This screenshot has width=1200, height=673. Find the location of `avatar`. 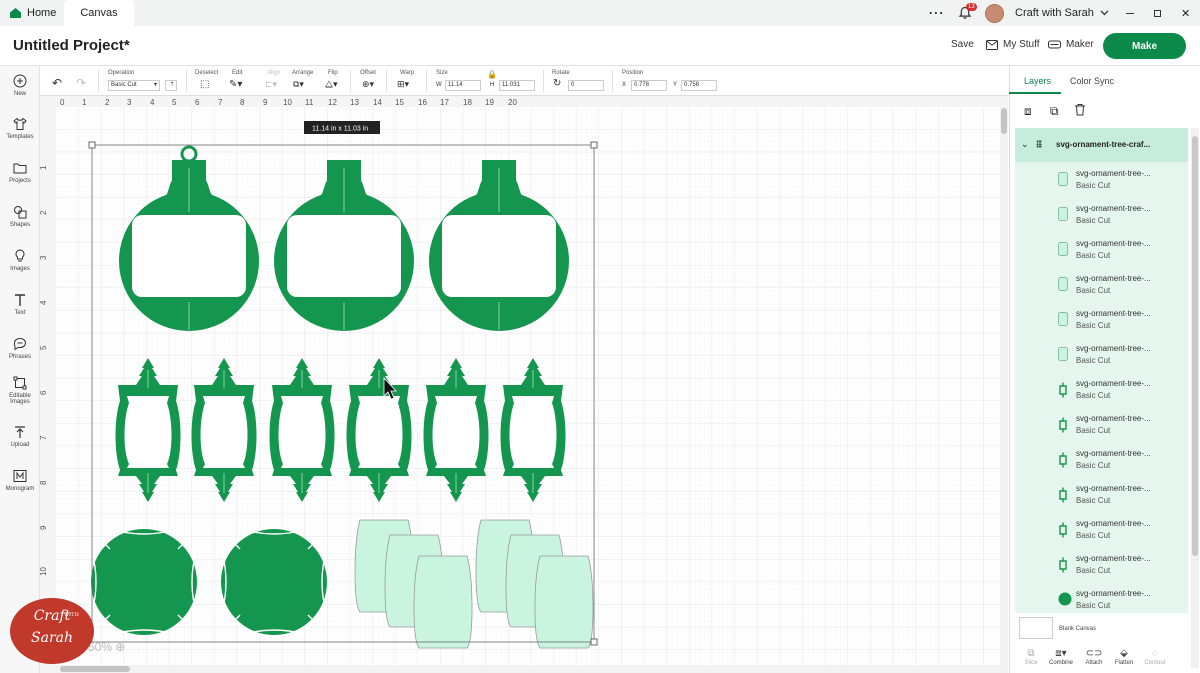

avatar is located at coordinates (994, 13).